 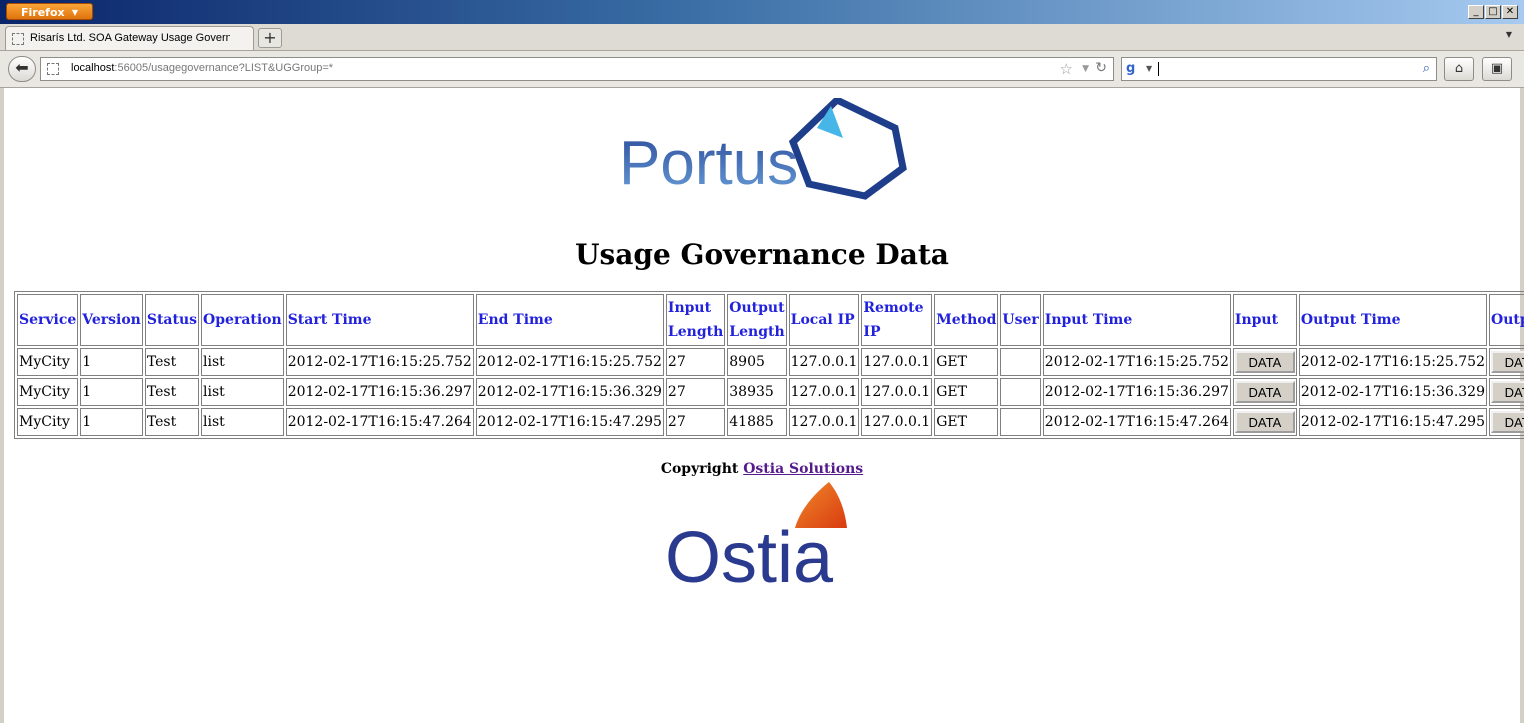 I want to click on portus-logo: Portus, so click(x=763, y=149).